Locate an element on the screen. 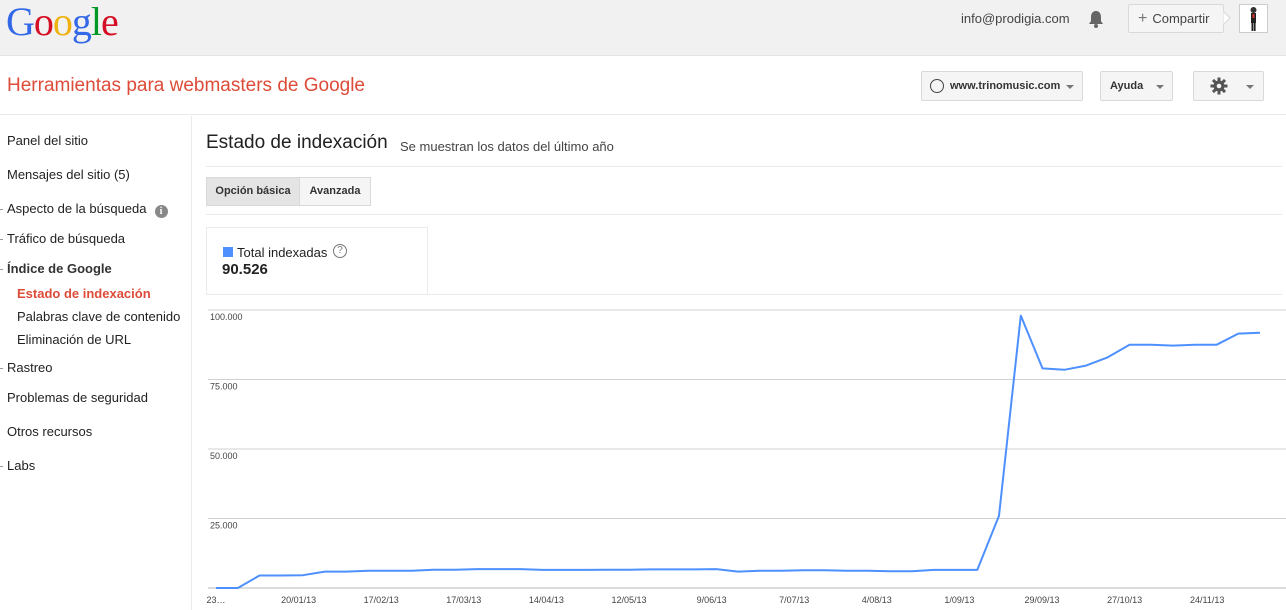 The image size is (1286, 610). logo-letter: l is located at coordinates (96, 22).